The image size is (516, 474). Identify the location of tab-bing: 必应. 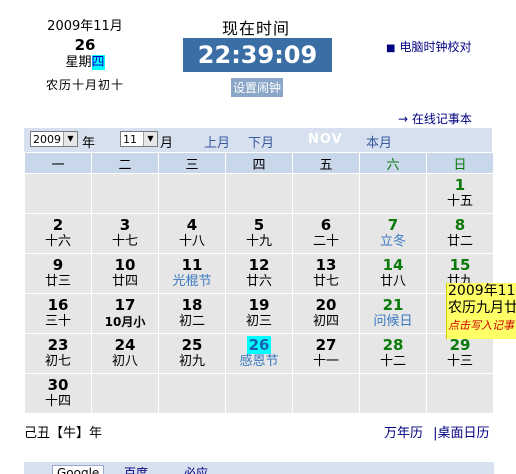
(196, 469).